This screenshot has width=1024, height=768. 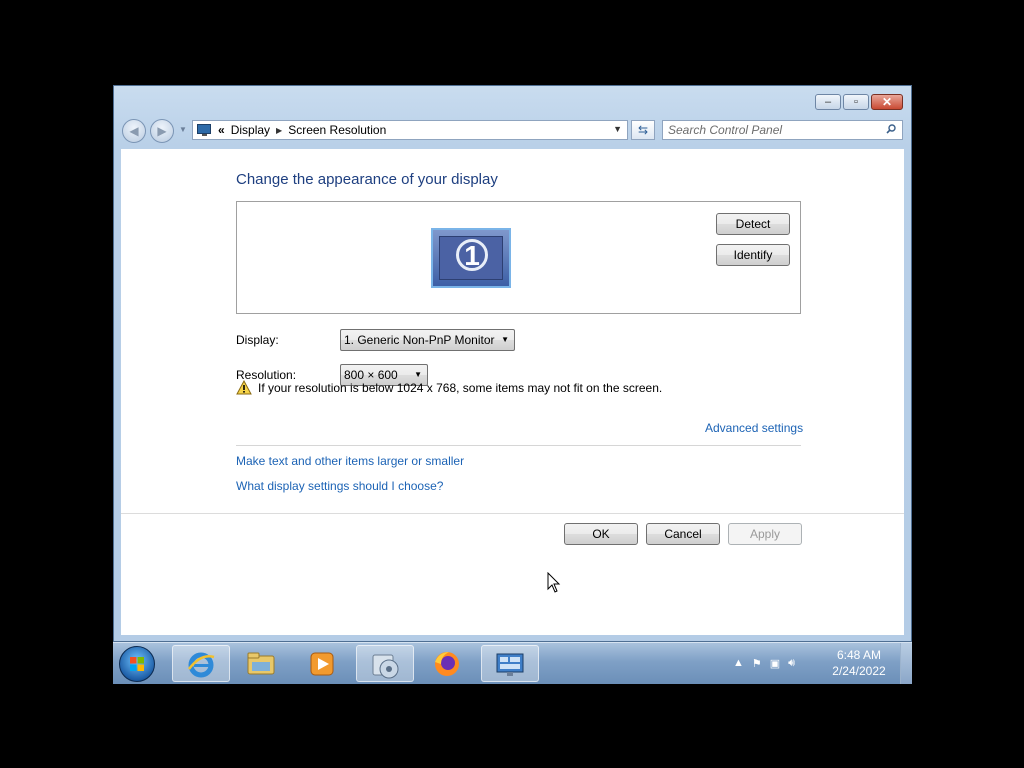 I want to click on clock-date: 2/24/2022, so click(x=859, y=671).